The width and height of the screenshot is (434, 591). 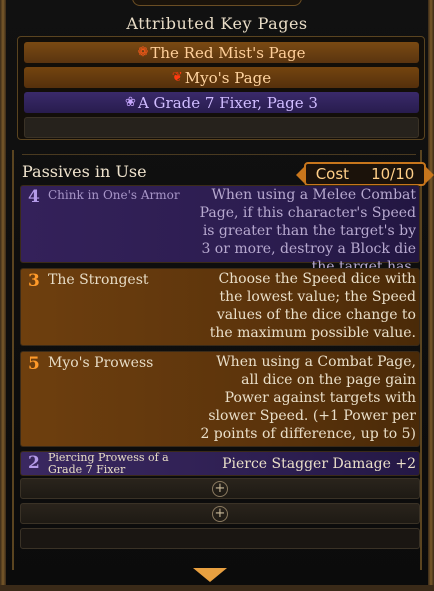 What do you see at coordinates (84, 171) in the screenshot?
I see `passives-title: Passives in Use` at bounding box center [84, 171].